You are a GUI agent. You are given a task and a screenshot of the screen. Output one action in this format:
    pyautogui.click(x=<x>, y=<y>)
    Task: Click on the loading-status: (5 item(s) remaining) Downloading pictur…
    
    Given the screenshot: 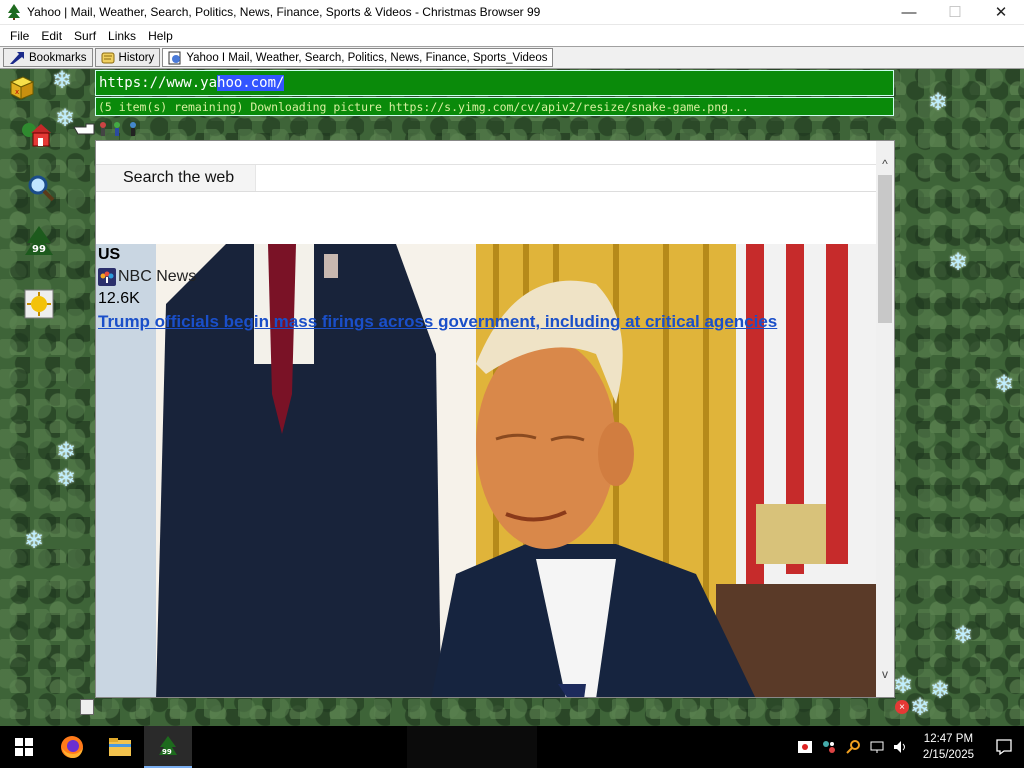 What is the action you would take?
    pyautogui.click(x=423, y=106)
    